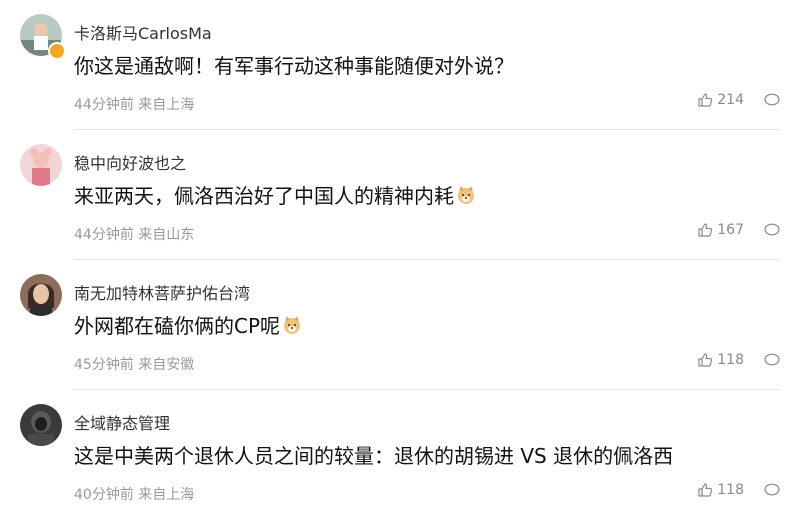 This screenshot has height=514, width=800. I want to click on username: 卡洛斯马CarlosMa, so click(143, 32).